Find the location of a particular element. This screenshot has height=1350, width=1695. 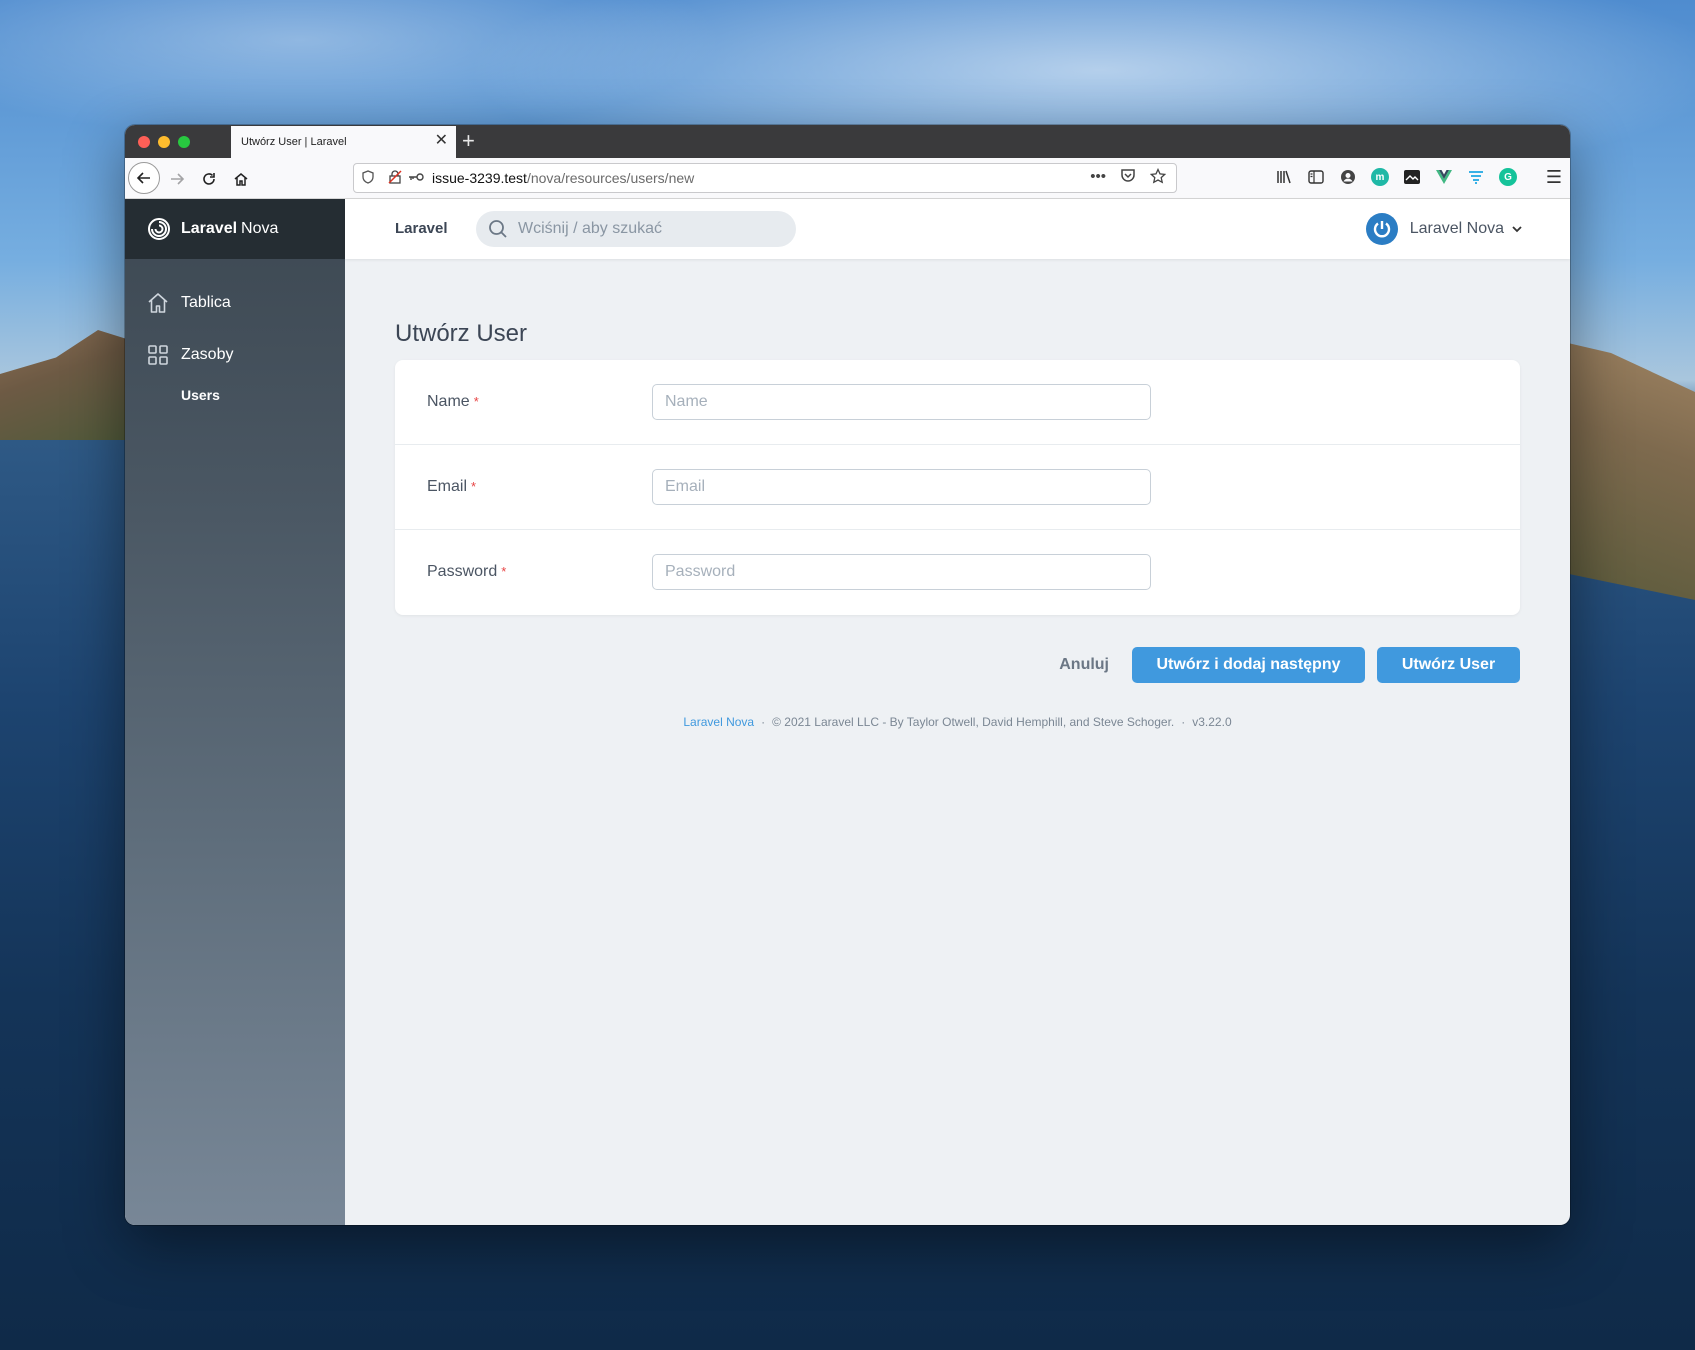

sidebar-item-tablica: Tablica is located at coordinates (235, 303).